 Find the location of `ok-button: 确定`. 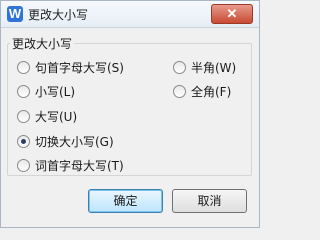

ok-button: 确定 is located at coordinates (125, 201).